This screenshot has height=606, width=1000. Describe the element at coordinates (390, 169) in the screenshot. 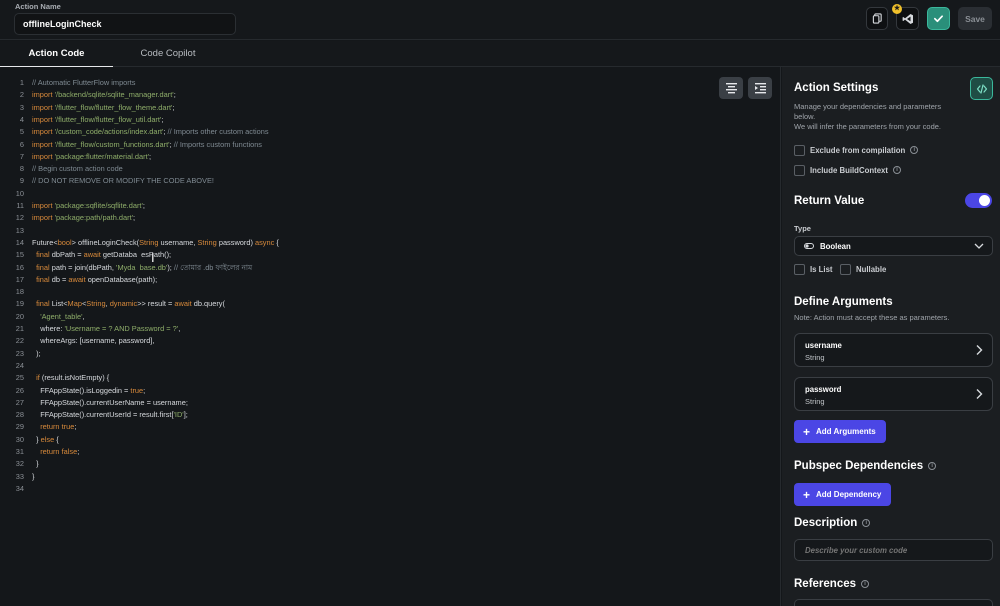

I see `code-line: 8 // Begin custom action code` at that location.